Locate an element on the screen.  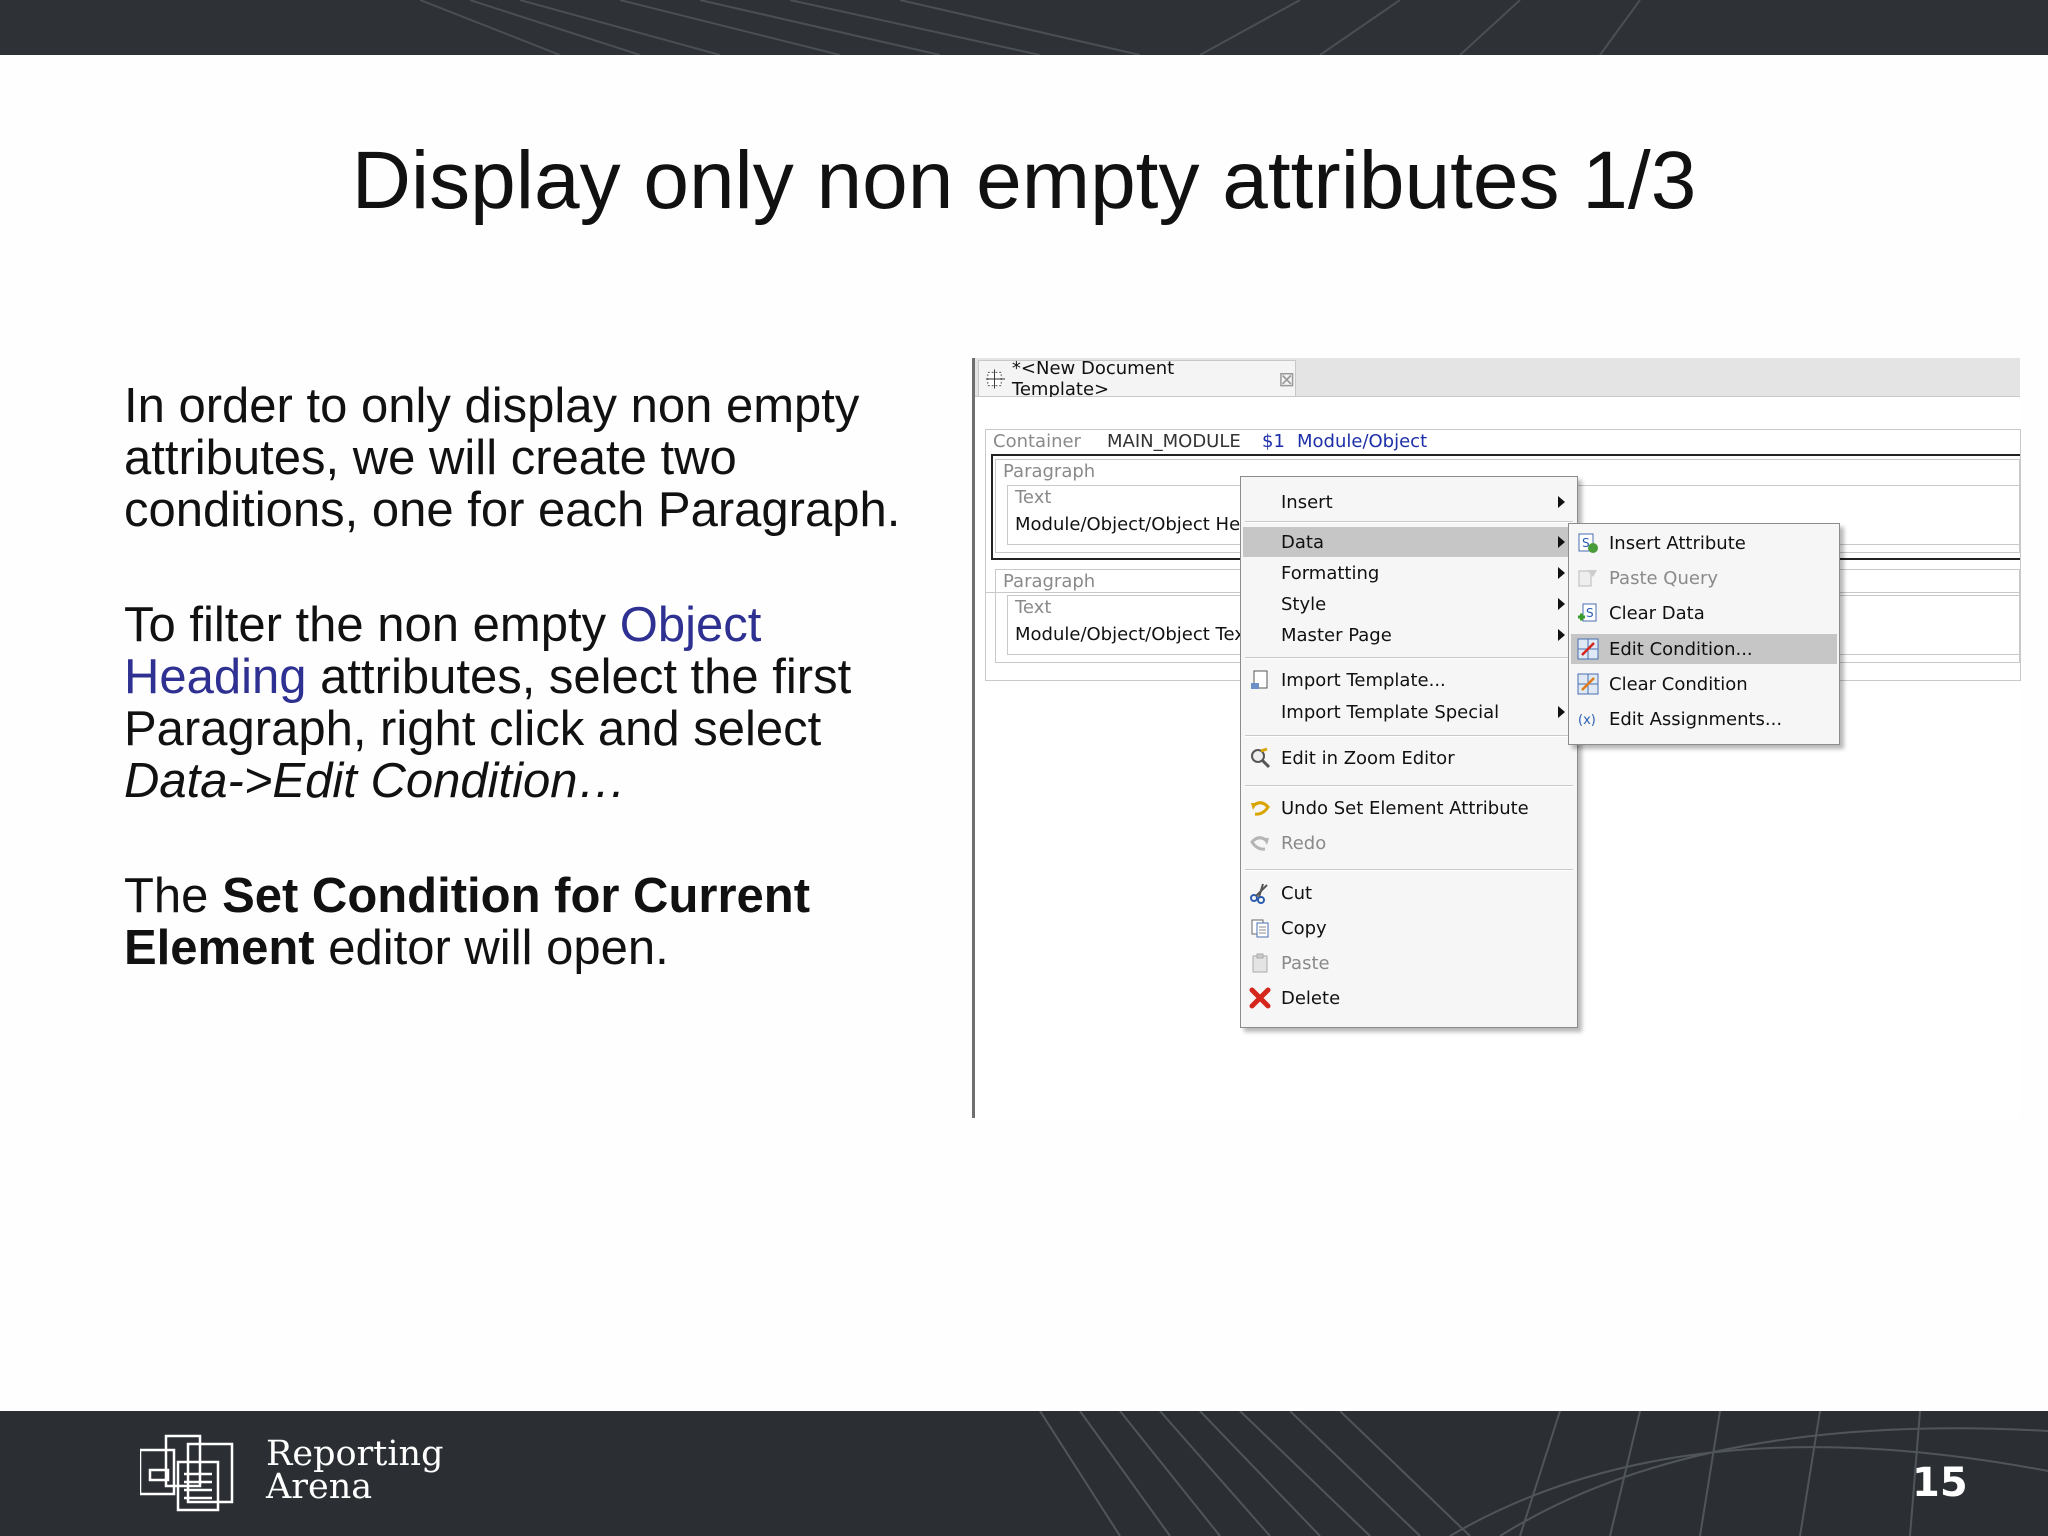
result-text-2: editor will open. is located at coordinates (491, 948).